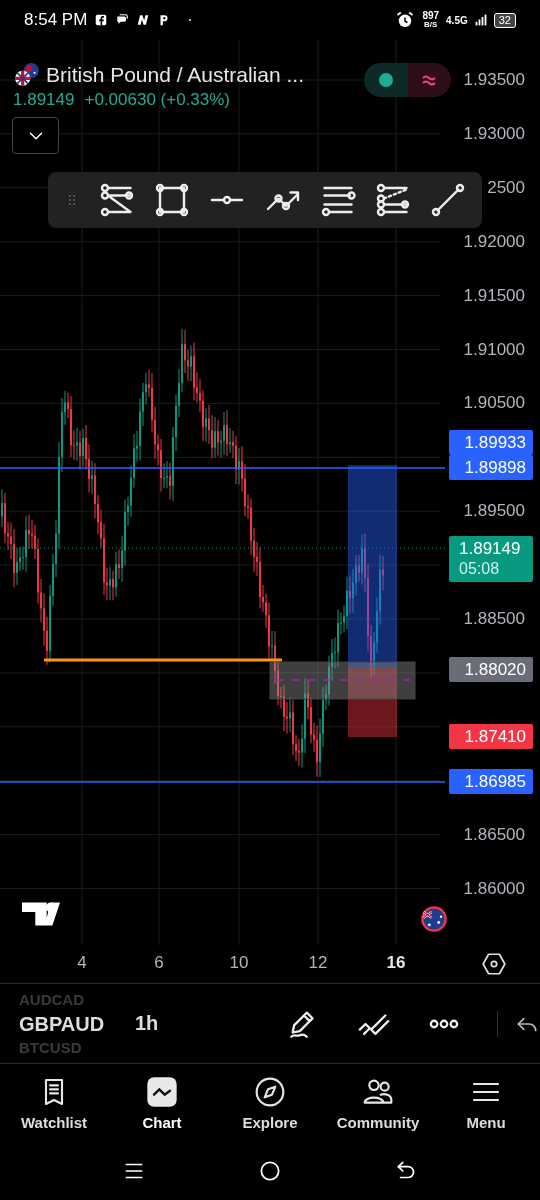  What do you see at coordinates (407, 80) in the screenshot?
I see `market-status-toggle` at bounding box center [407, 80].